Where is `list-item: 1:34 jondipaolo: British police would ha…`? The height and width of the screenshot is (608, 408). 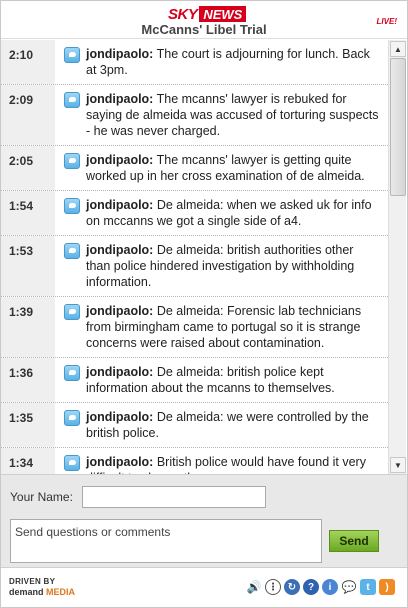
list-item: 1:34 jondipaolo: British police would ha… is located at coordinates (194, 461).